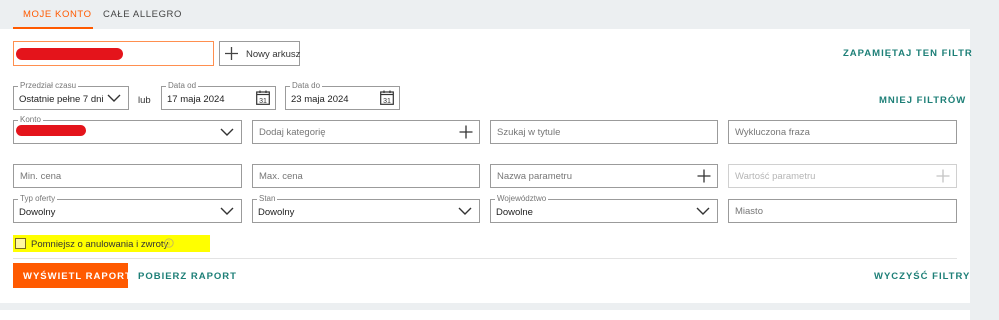 This screenshot has height=320, width=999. I want to click on divider, so click(485, 258).